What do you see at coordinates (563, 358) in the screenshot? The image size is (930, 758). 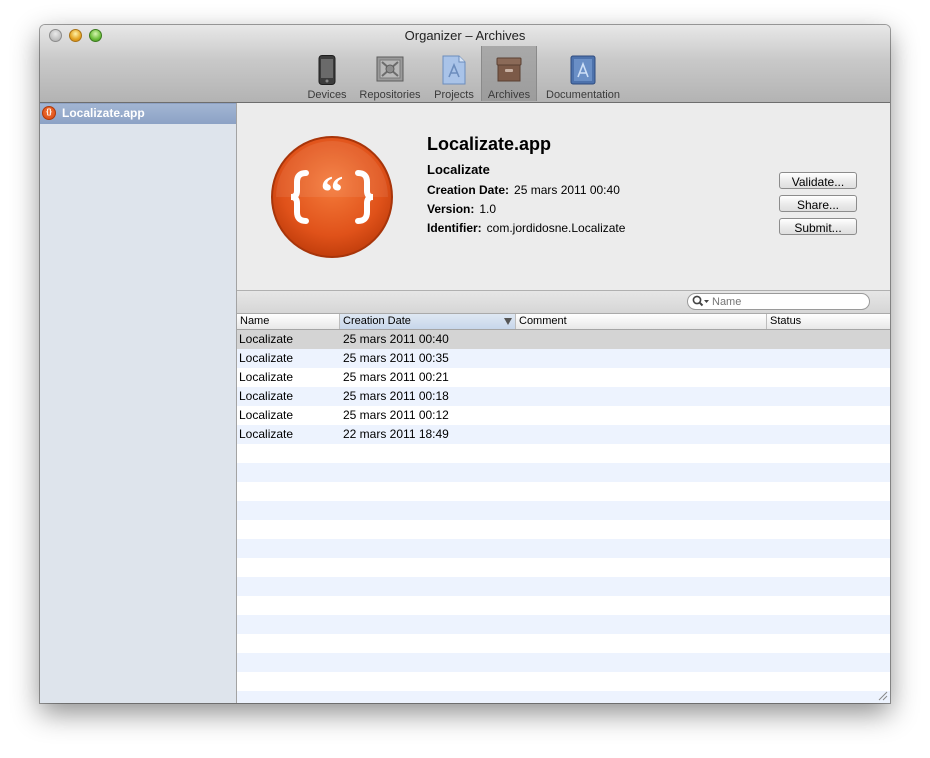 I see `table-row: Localizate 25 mars 2011 00:35` at bounding box center [563, 358].